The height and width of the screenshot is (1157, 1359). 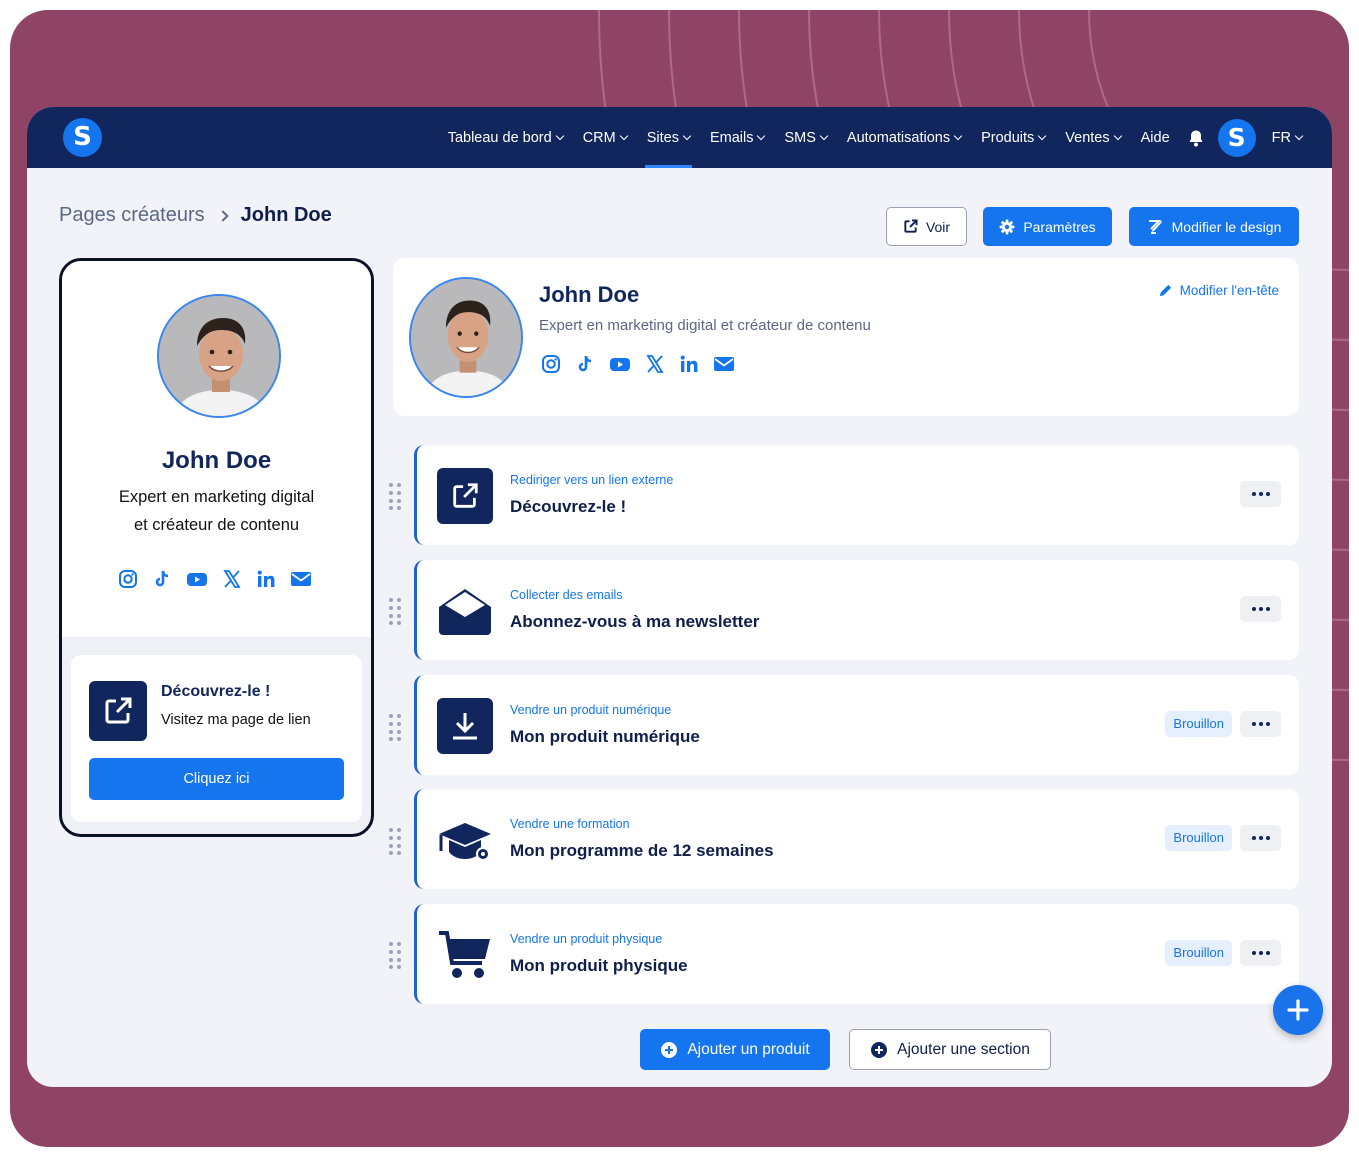 What do you see at coordinates (1196, 138) in the screenshot?
I see `bell-icon` at bounding box center [1196, 138].